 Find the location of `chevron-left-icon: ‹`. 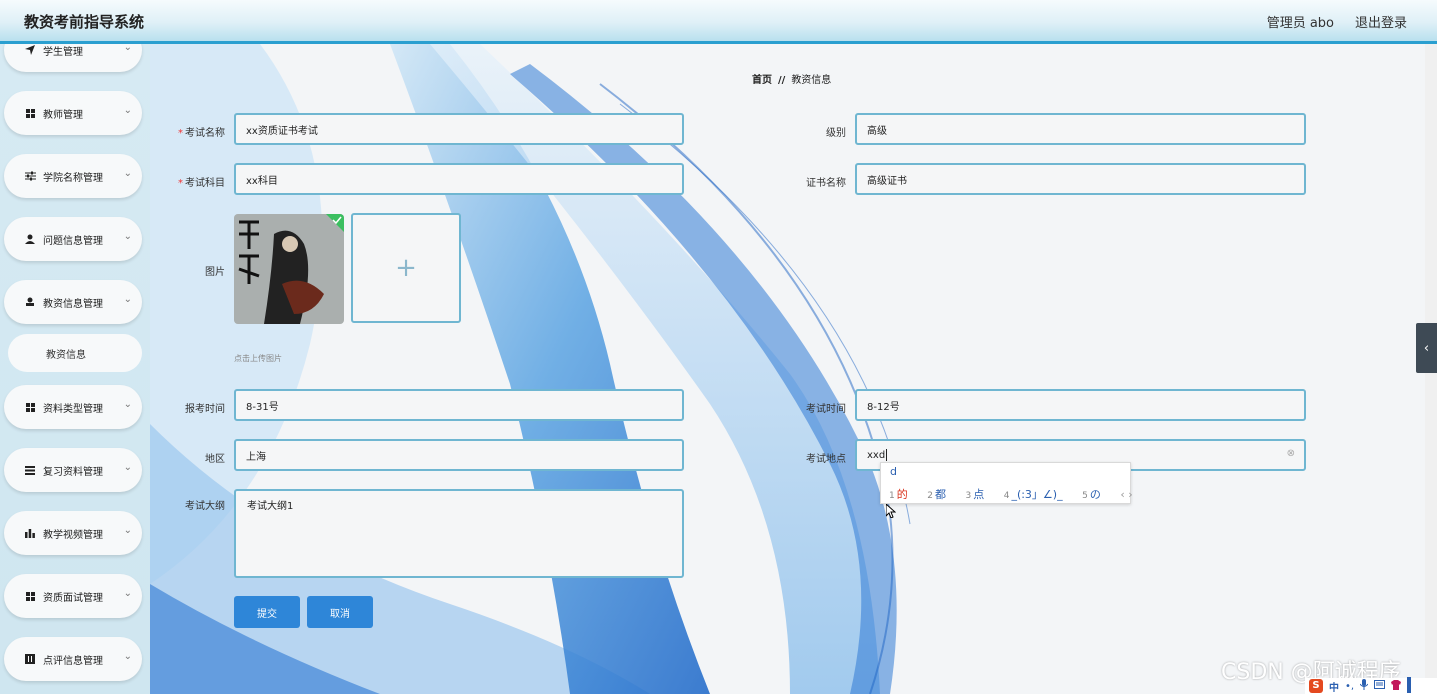

chevron-left-icon: ‹ is located at coordinates (1426, 348).